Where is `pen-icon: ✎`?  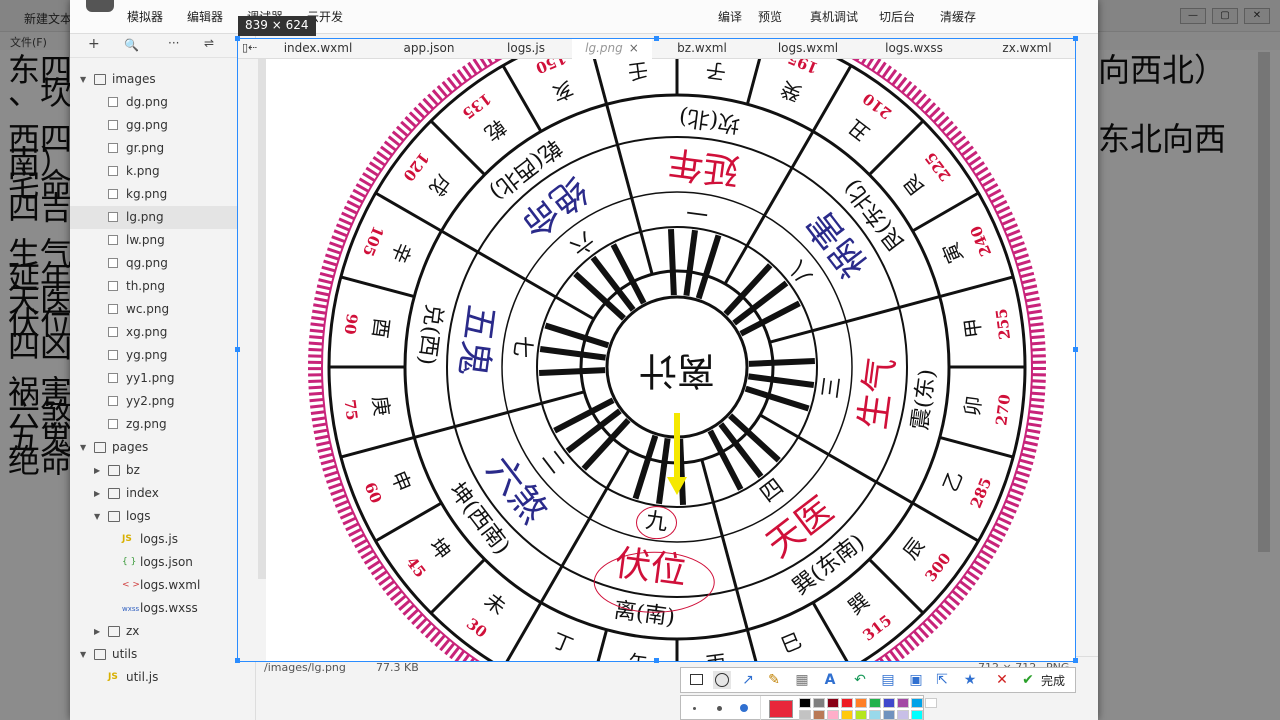
pen-icon: ✎ is located at coordinates (774, 680).